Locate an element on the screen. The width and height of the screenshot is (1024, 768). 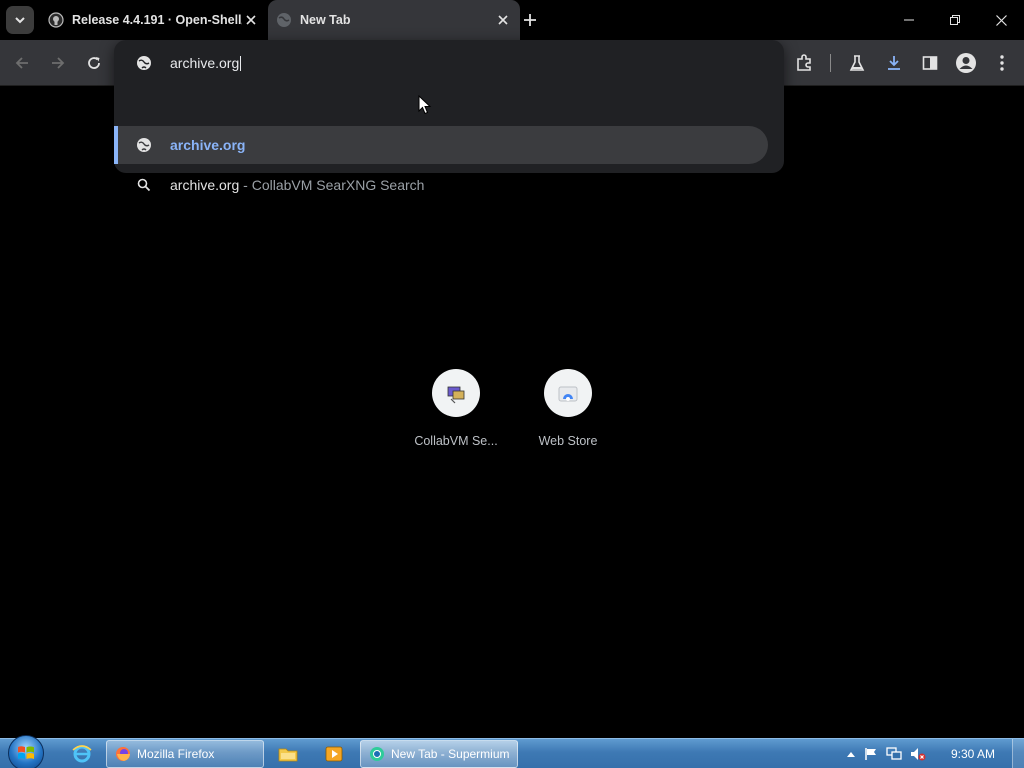
flag-icon is located at coordinates (870, 754).